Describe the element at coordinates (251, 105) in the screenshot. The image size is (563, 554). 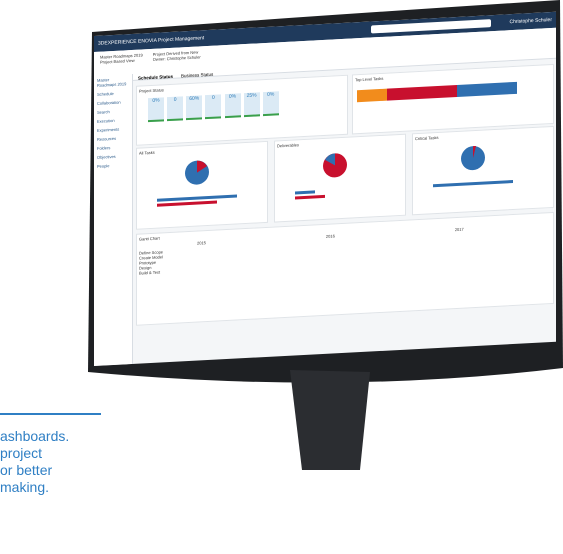
I see `status-tile: 25%` at that location.